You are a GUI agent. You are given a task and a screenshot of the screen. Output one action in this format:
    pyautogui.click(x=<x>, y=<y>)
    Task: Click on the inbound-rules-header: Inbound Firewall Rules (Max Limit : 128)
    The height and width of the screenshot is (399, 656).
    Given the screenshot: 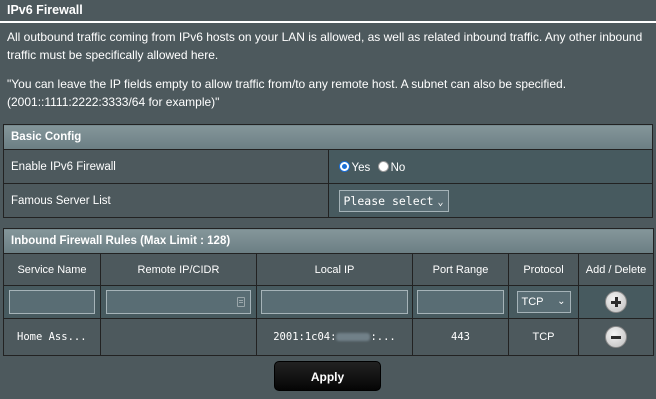 What is the action you would take?
    pyautogui.click(x=328, y=241)
    